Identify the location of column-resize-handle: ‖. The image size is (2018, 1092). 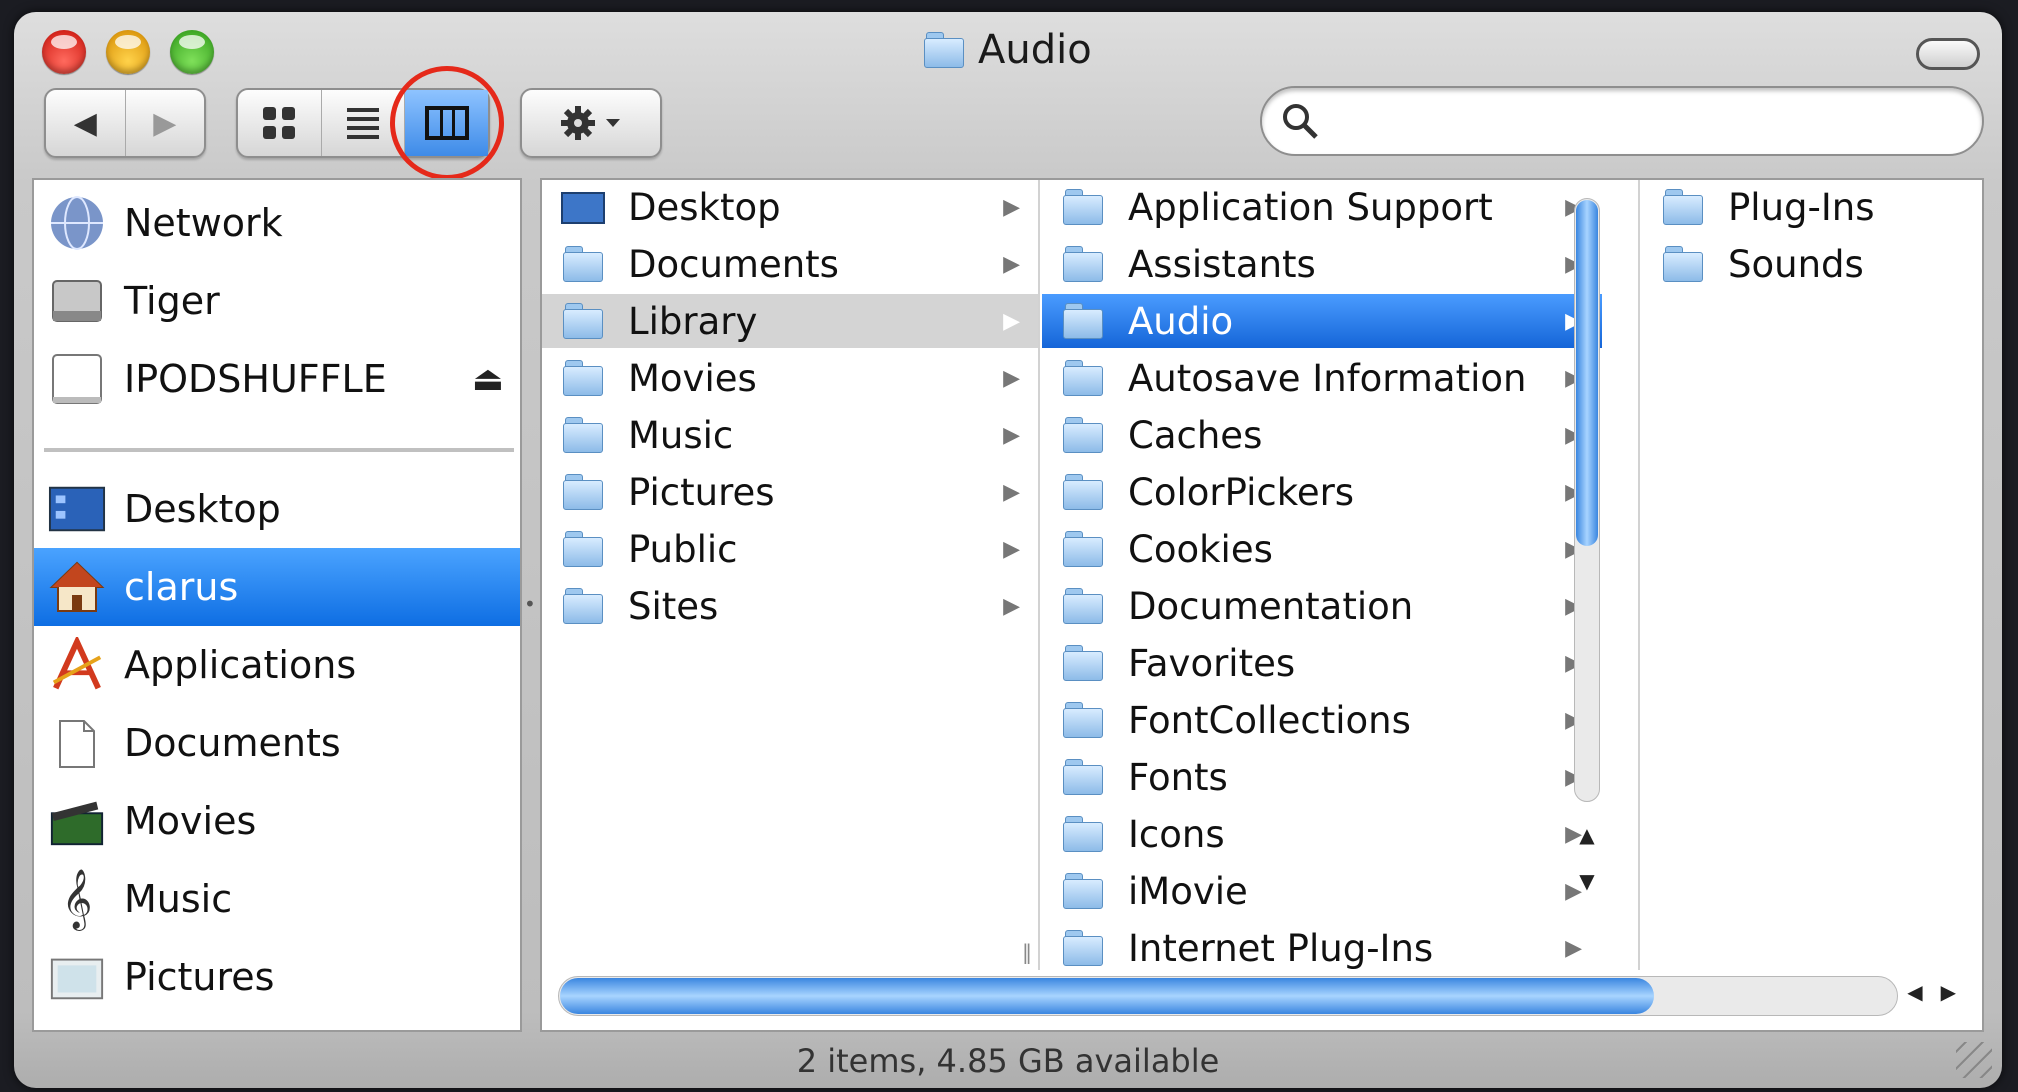
(1027, 952).